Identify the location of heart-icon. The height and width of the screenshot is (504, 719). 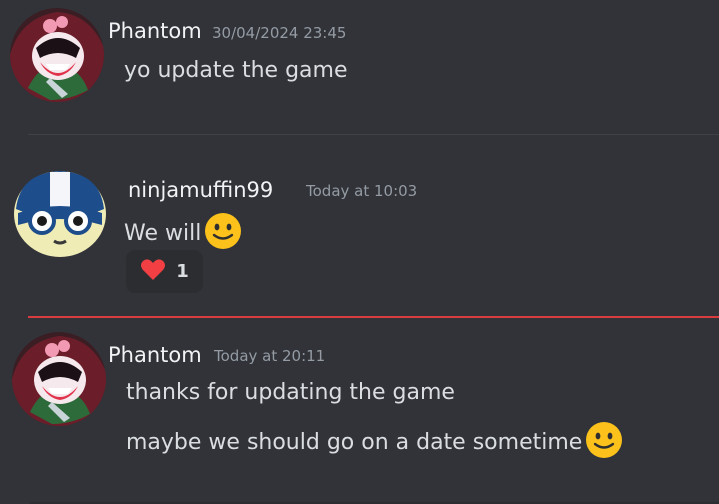
(153, 272).